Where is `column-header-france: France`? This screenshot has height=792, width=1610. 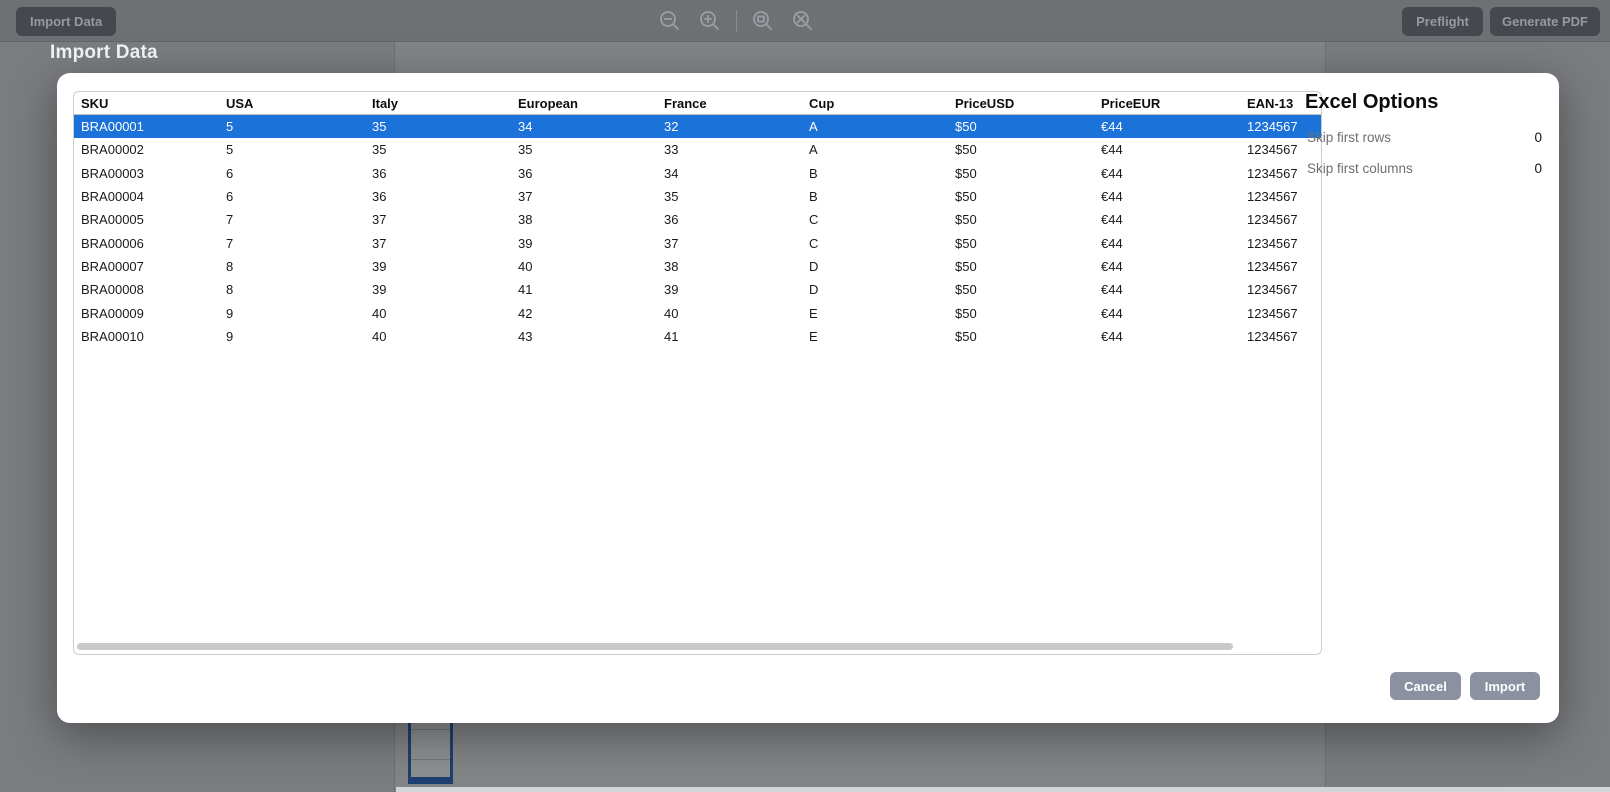 column-header-france: France is located at coordinates (729, 103).